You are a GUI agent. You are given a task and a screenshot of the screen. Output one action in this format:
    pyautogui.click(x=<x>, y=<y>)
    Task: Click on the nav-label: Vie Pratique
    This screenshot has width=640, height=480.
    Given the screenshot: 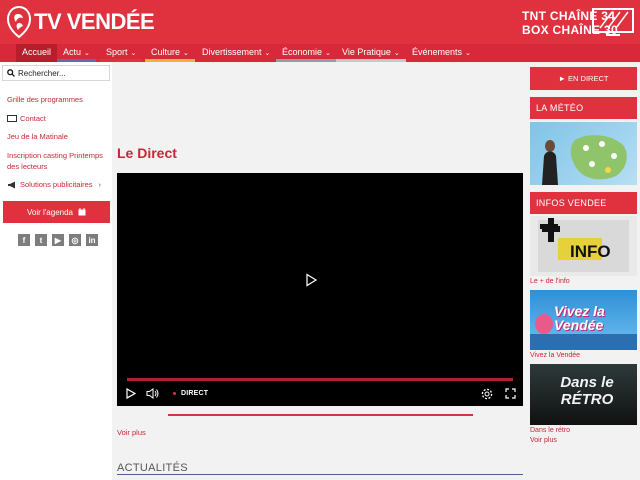 What is the action you would take?
    pyautogui.click(x=366, y=52)
    